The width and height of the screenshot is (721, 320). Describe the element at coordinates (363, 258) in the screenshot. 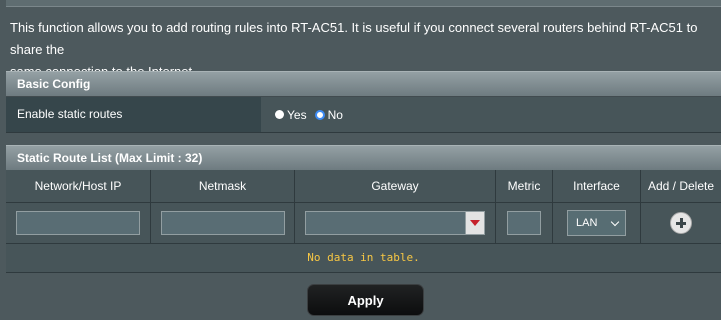

I see `empty-table-message: No data in table.` at that location.